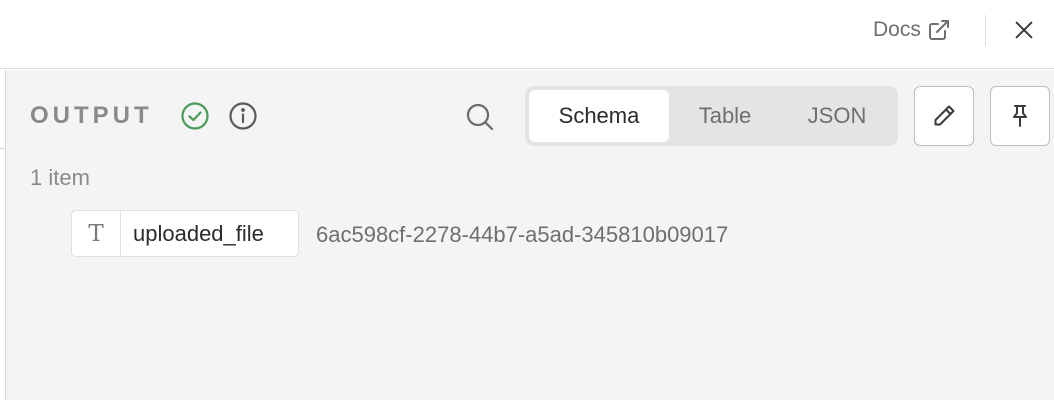 The width and height of the screenshot is (1054, 400). What do you see at coordinates (522, 234) in the screenshot?
I see `field-value: 6ac598cf-2278-44b7-a5ad-345810b09017` at bounding box center [522, 234].